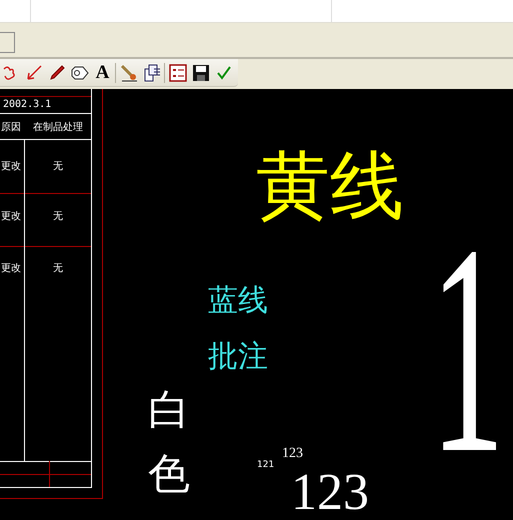 The image size is (513, 520). What do you see at coordinates (57, 73) in the screenshot?
I see `pencil-icon` at bounding box center [57, 73].